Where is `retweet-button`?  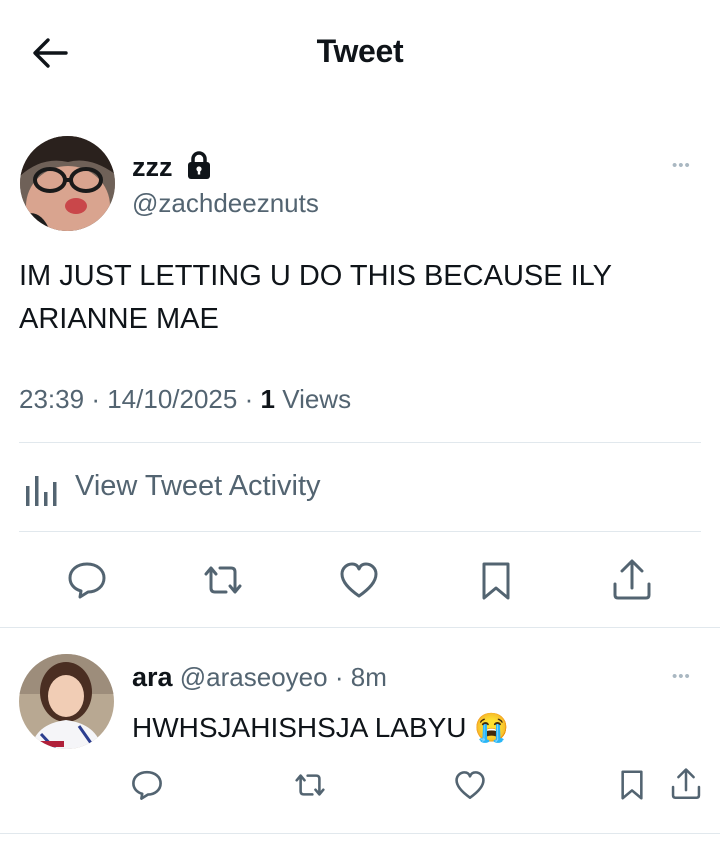 retweet-button is located at coordinates (223, 580).